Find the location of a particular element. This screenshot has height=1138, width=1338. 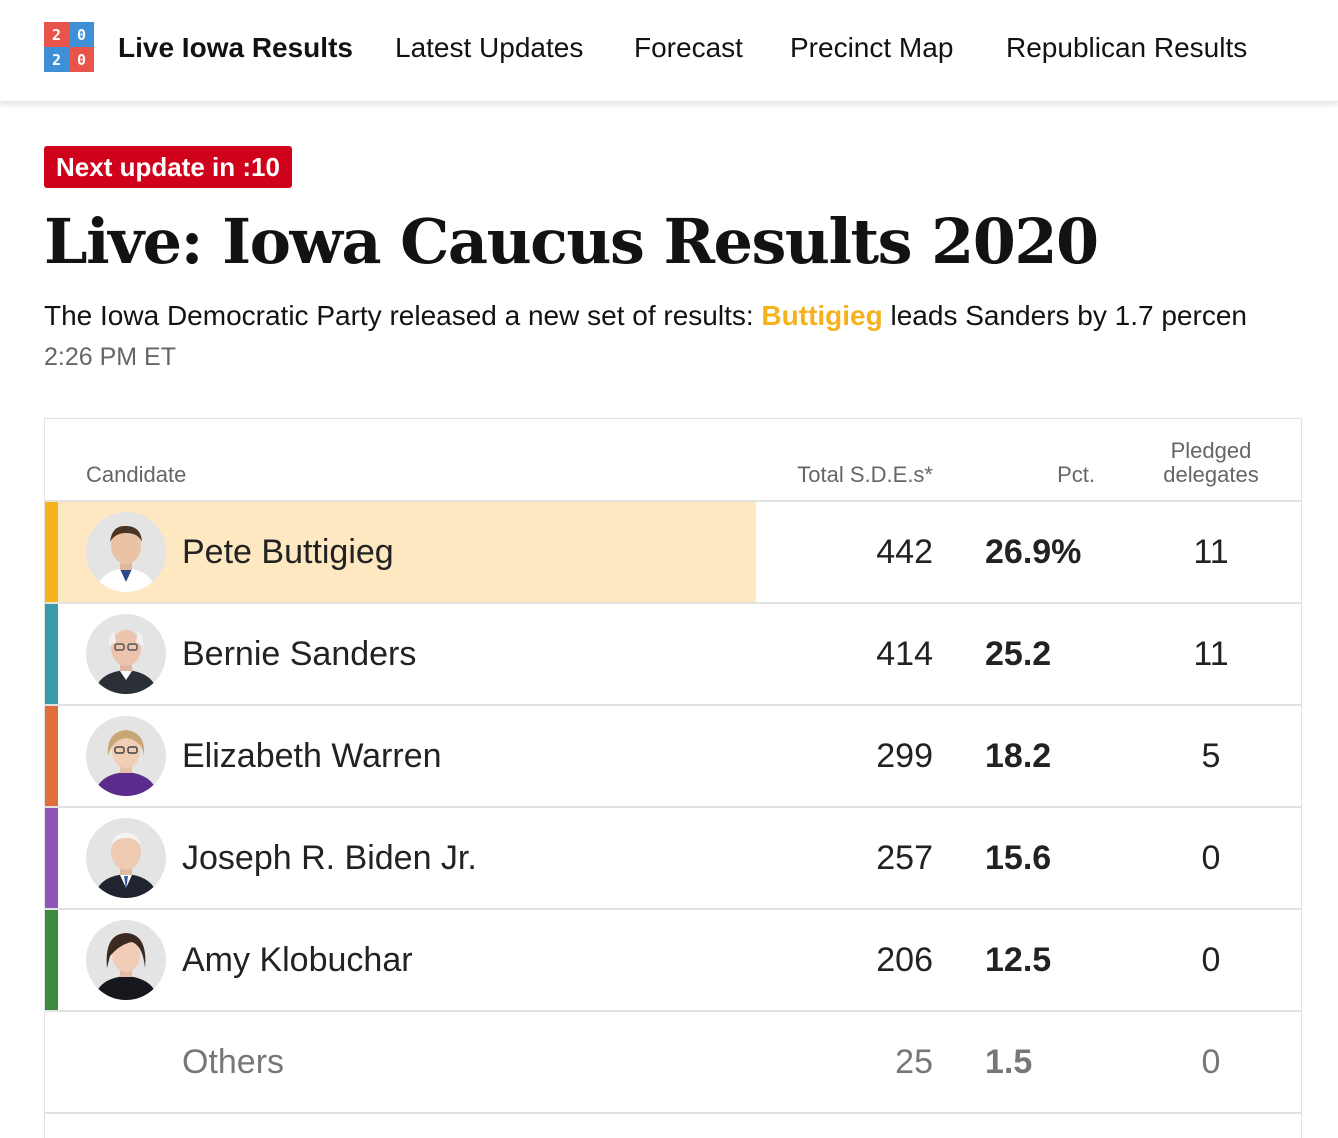

summary-text-rest: leads Sanders by 1.7 percen is located at coordinates (1064, 315).